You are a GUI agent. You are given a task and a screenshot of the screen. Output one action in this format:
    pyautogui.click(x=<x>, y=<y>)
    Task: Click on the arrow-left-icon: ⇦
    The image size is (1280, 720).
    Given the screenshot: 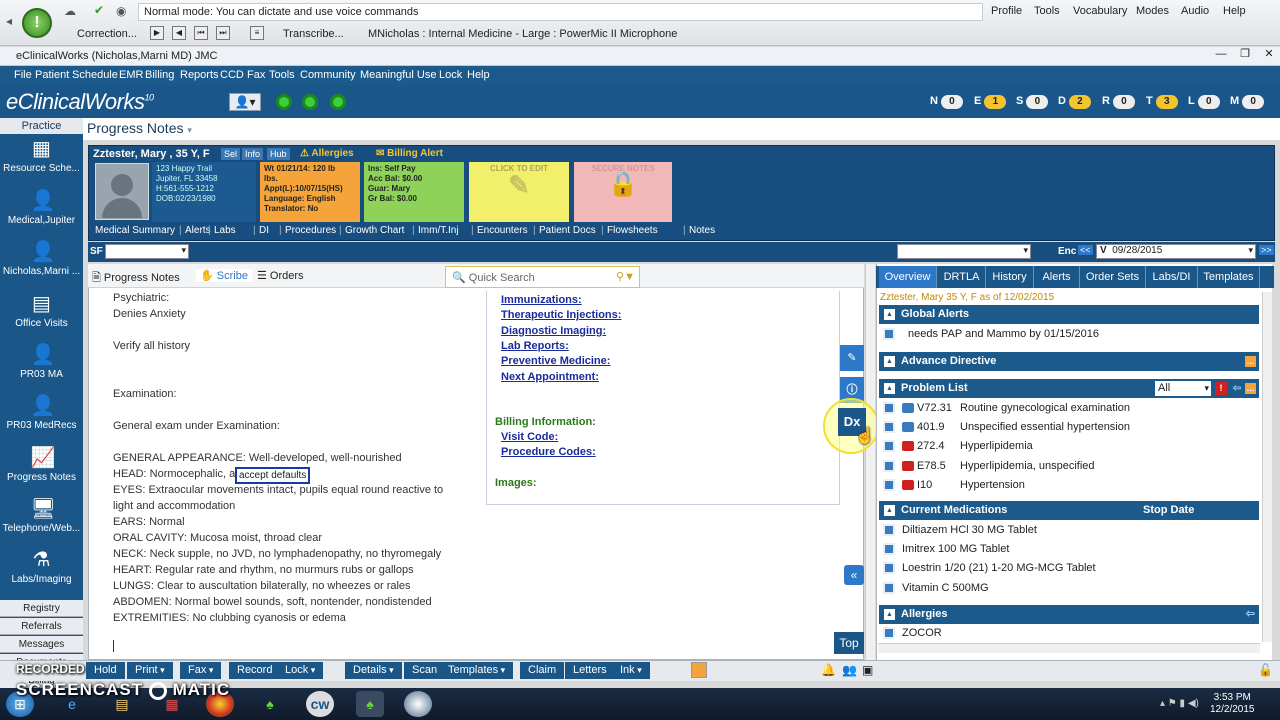 What is the action you would take?
    pyautogui.click(x=1250, y=614)
    